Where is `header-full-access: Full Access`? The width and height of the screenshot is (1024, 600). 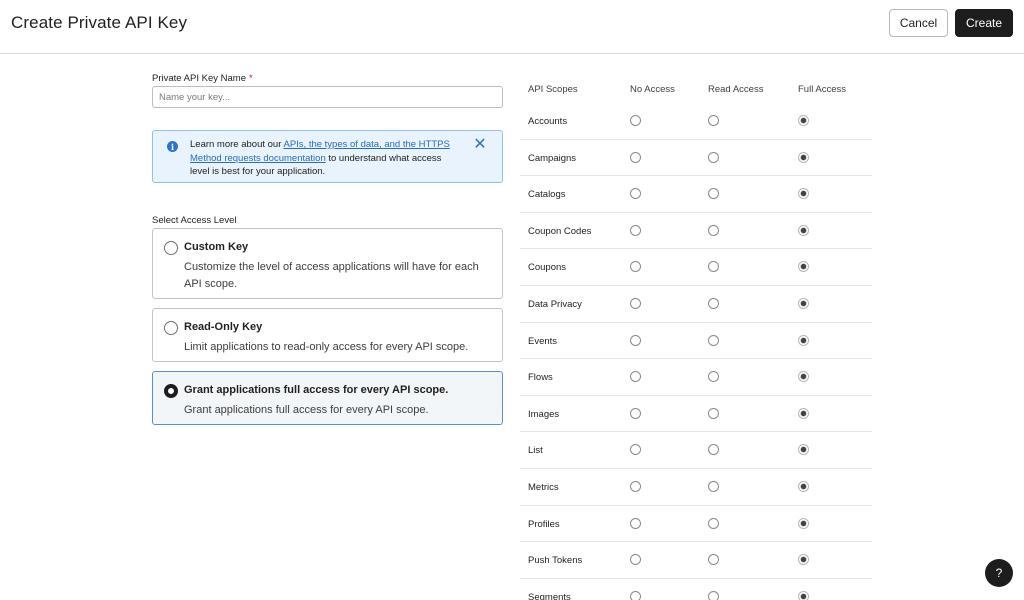
header-full-access: Full Access is located at coordinates (822, 89).